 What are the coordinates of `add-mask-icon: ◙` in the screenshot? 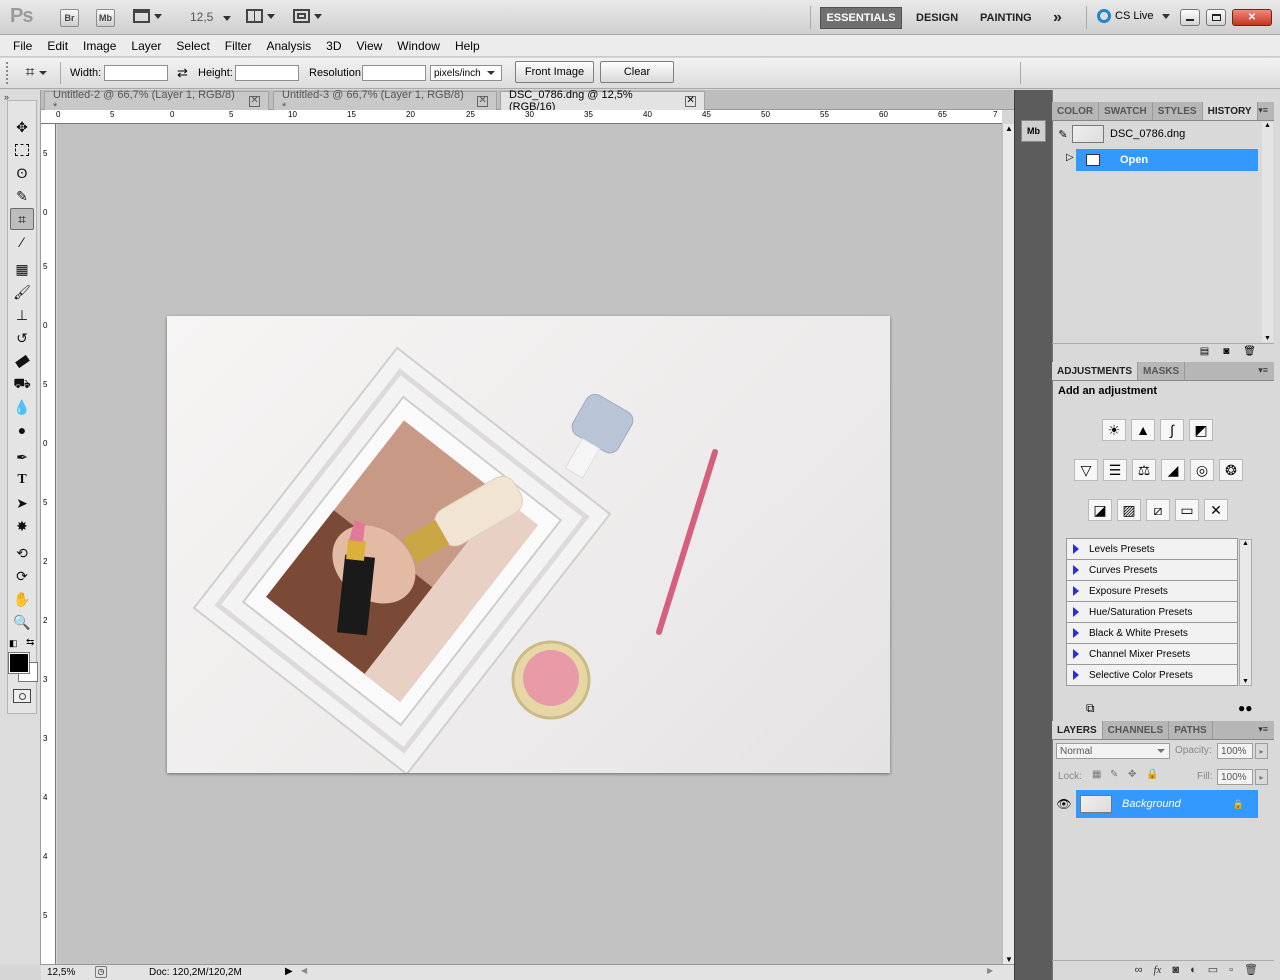 It's located at (1175, 970).